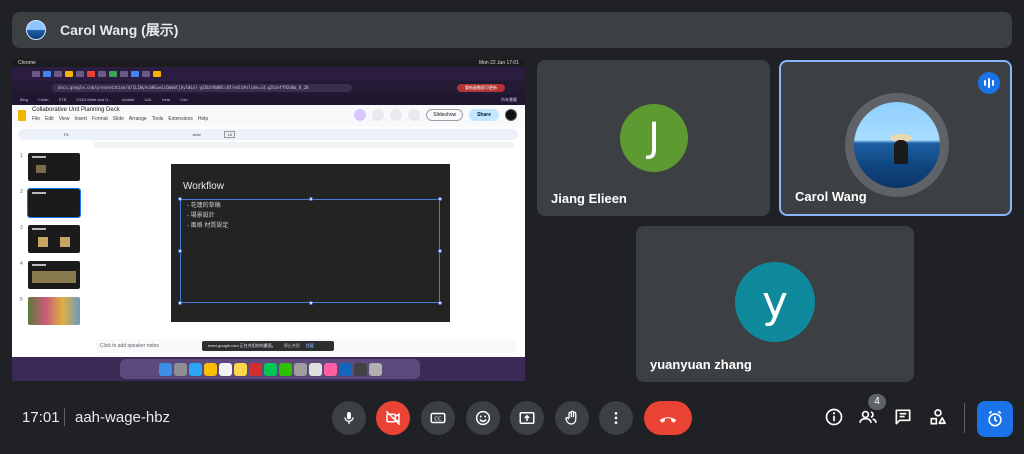  I want to click on toolbar-size: 16, so click(229, 134).